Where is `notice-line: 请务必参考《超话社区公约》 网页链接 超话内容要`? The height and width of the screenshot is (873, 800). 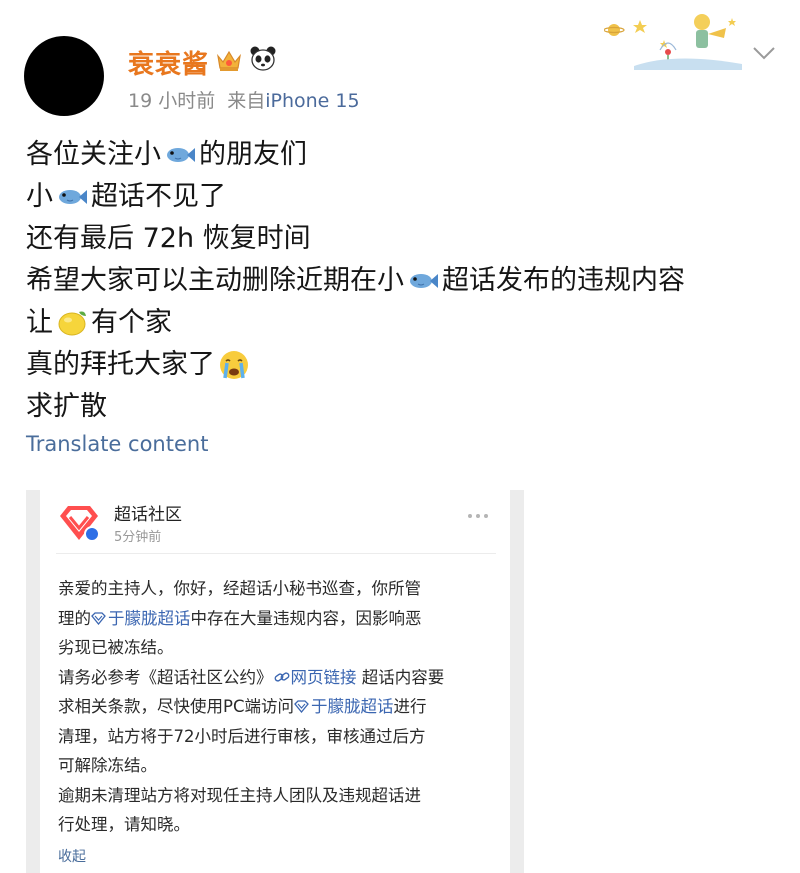
notice-line: 请务必参考《超话社区公约》 网页链接 超话内容要 is located at coordinates (278, 678).